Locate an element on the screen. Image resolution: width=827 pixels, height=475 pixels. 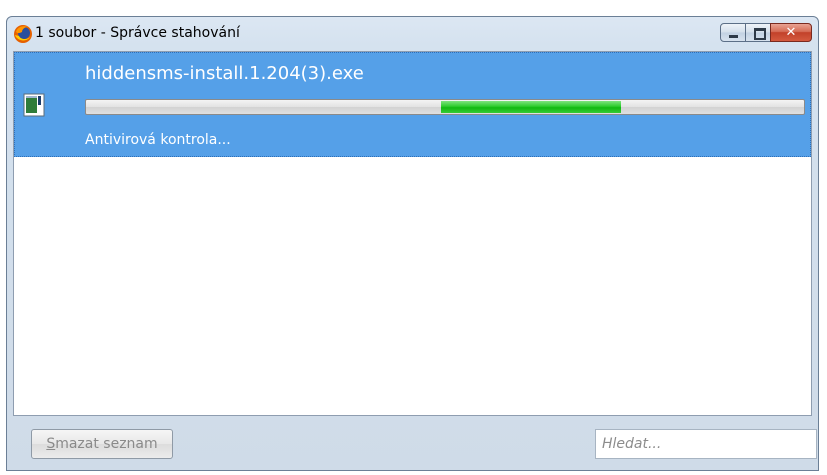
minimize-icon is located at coordinates (733, 36).